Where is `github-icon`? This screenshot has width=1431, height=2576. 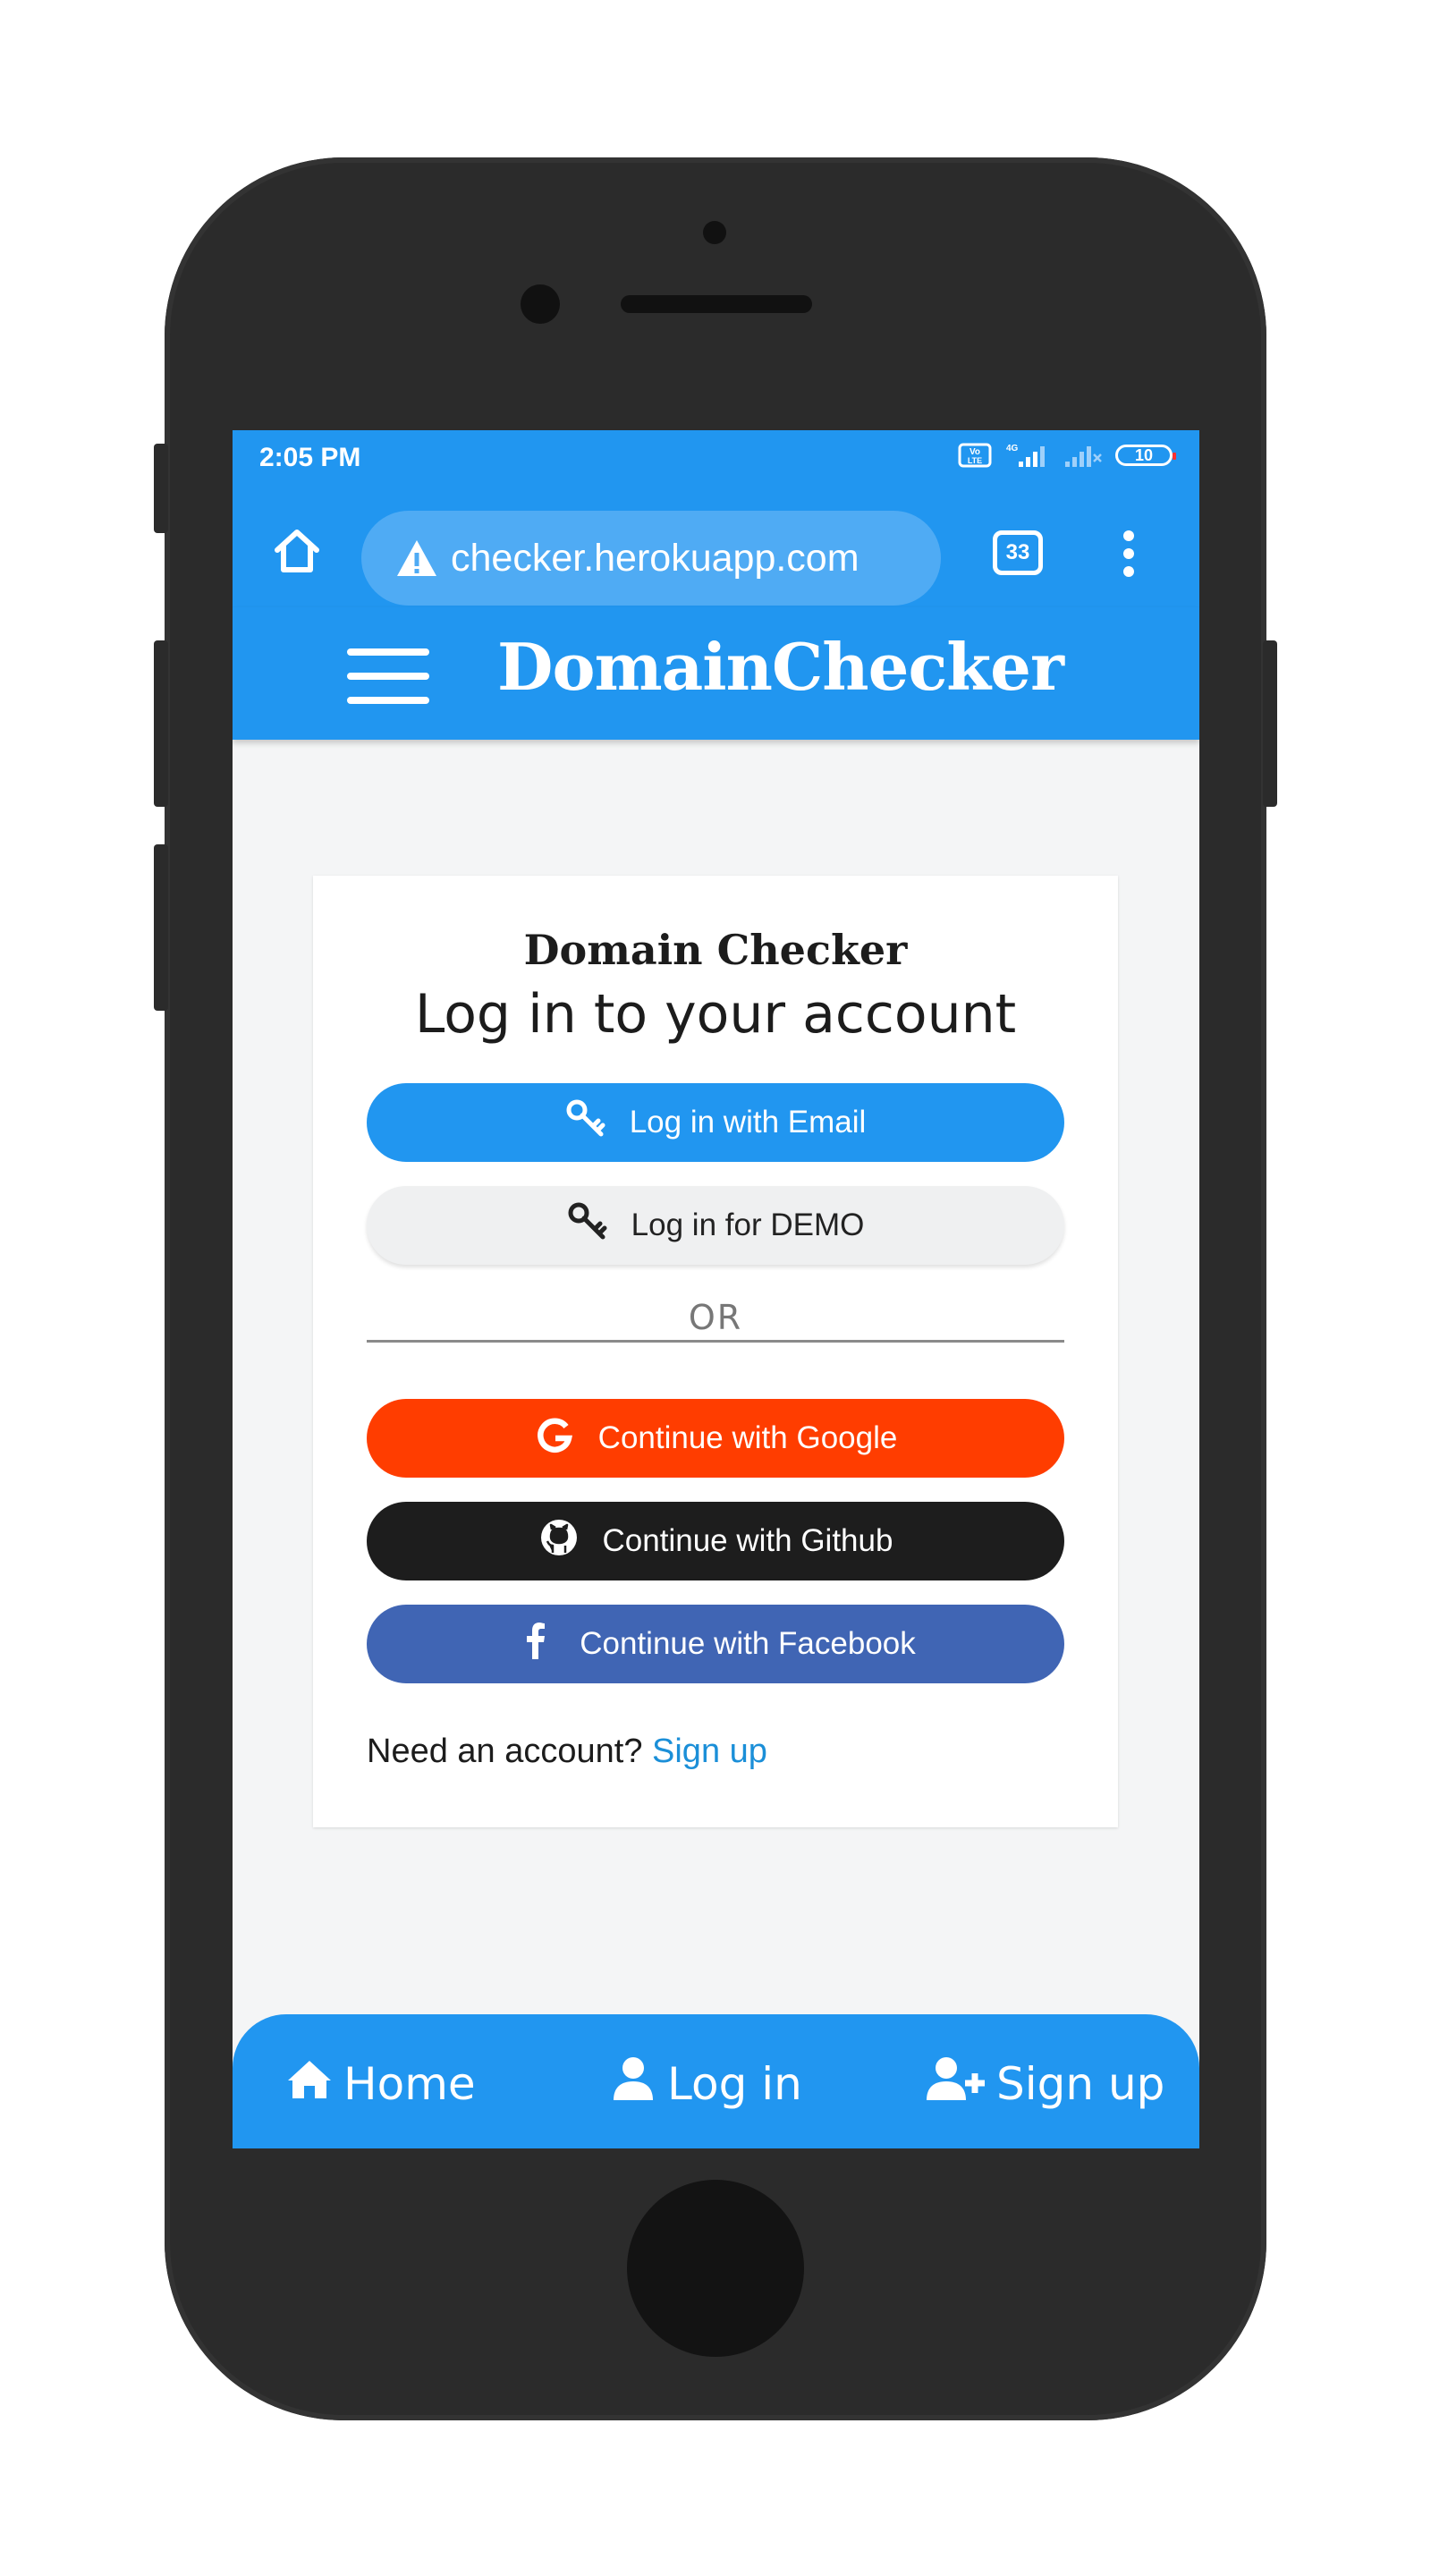
github-icon is located at coordinates (559, 1541).